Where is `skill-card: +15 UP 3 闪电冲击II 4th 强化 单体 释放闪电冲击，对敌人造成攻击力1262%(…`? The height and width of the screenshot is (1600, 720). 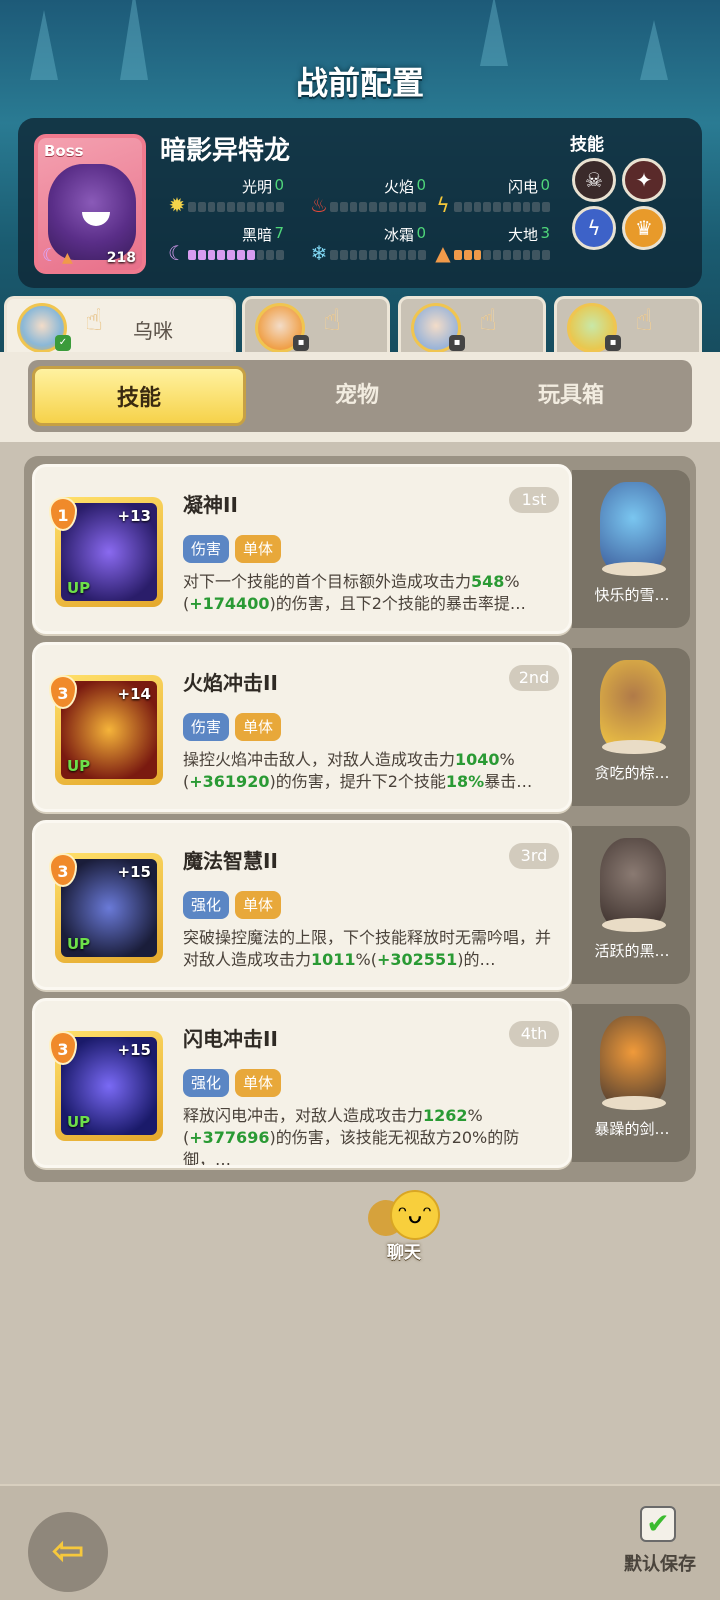
skill-card: +15 UP 3 闪电冲击II 4th 强化 单体 释放闪电冲击，对敌人造成攻击力1262%(… is located at coordinates (302, 1083).